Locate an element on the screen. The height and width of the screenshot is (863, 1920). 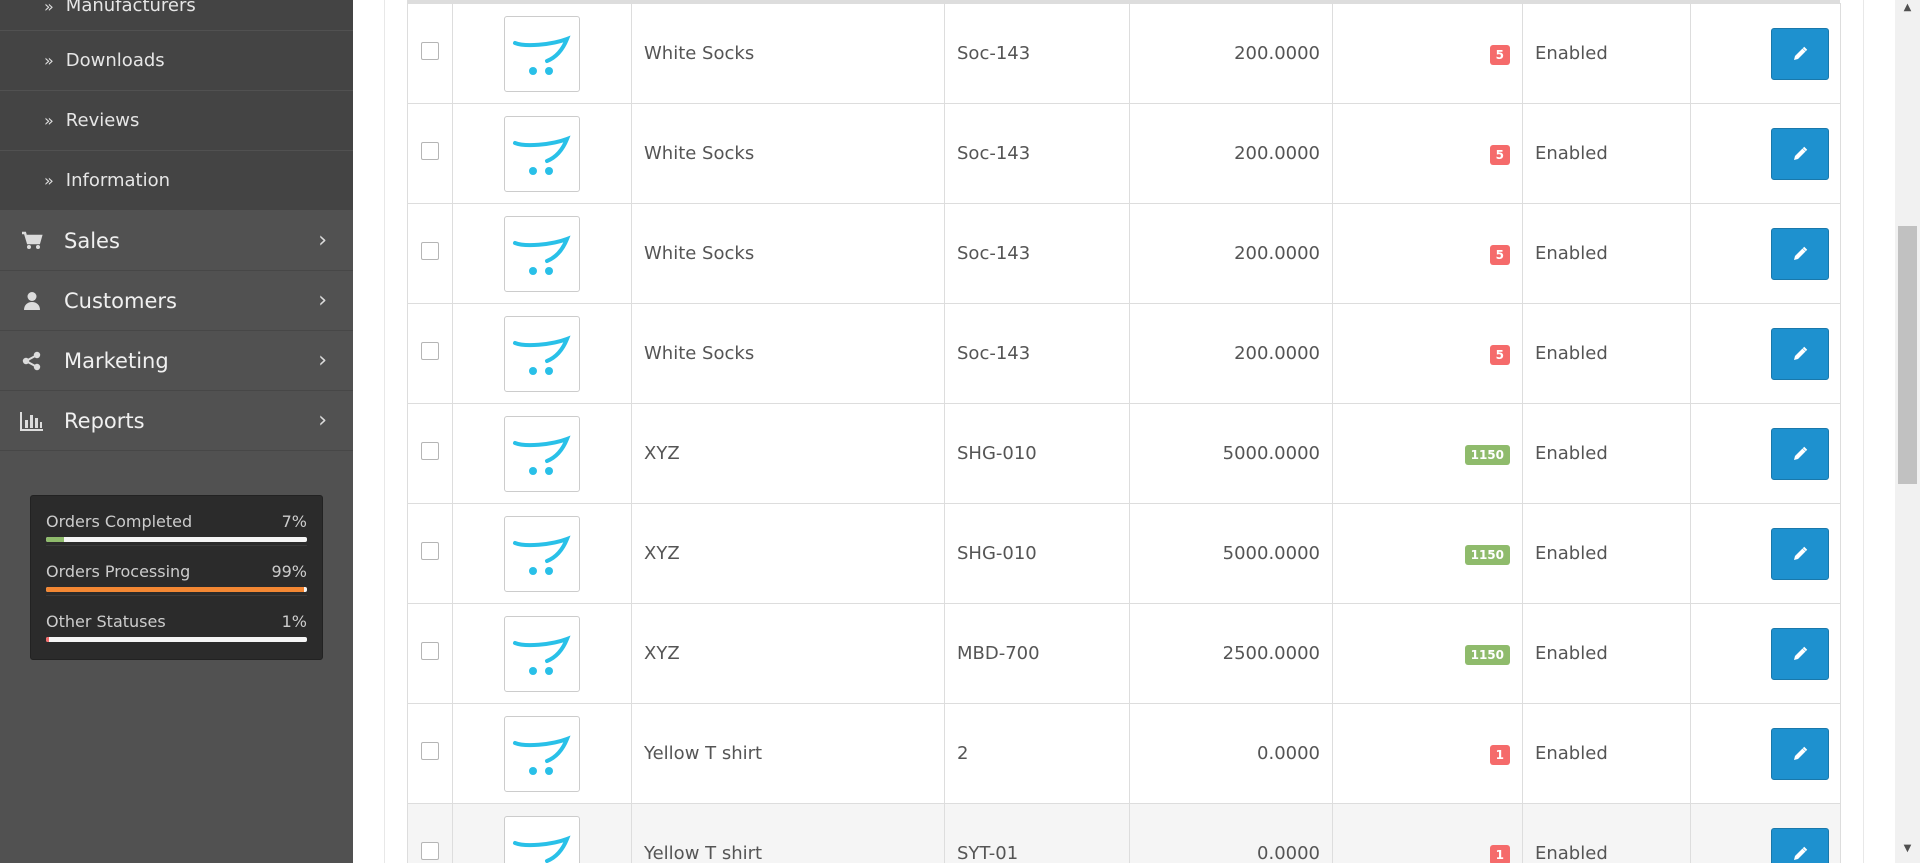
scrollbar: ▲ ▼ is located at coordinates (1907, 431).